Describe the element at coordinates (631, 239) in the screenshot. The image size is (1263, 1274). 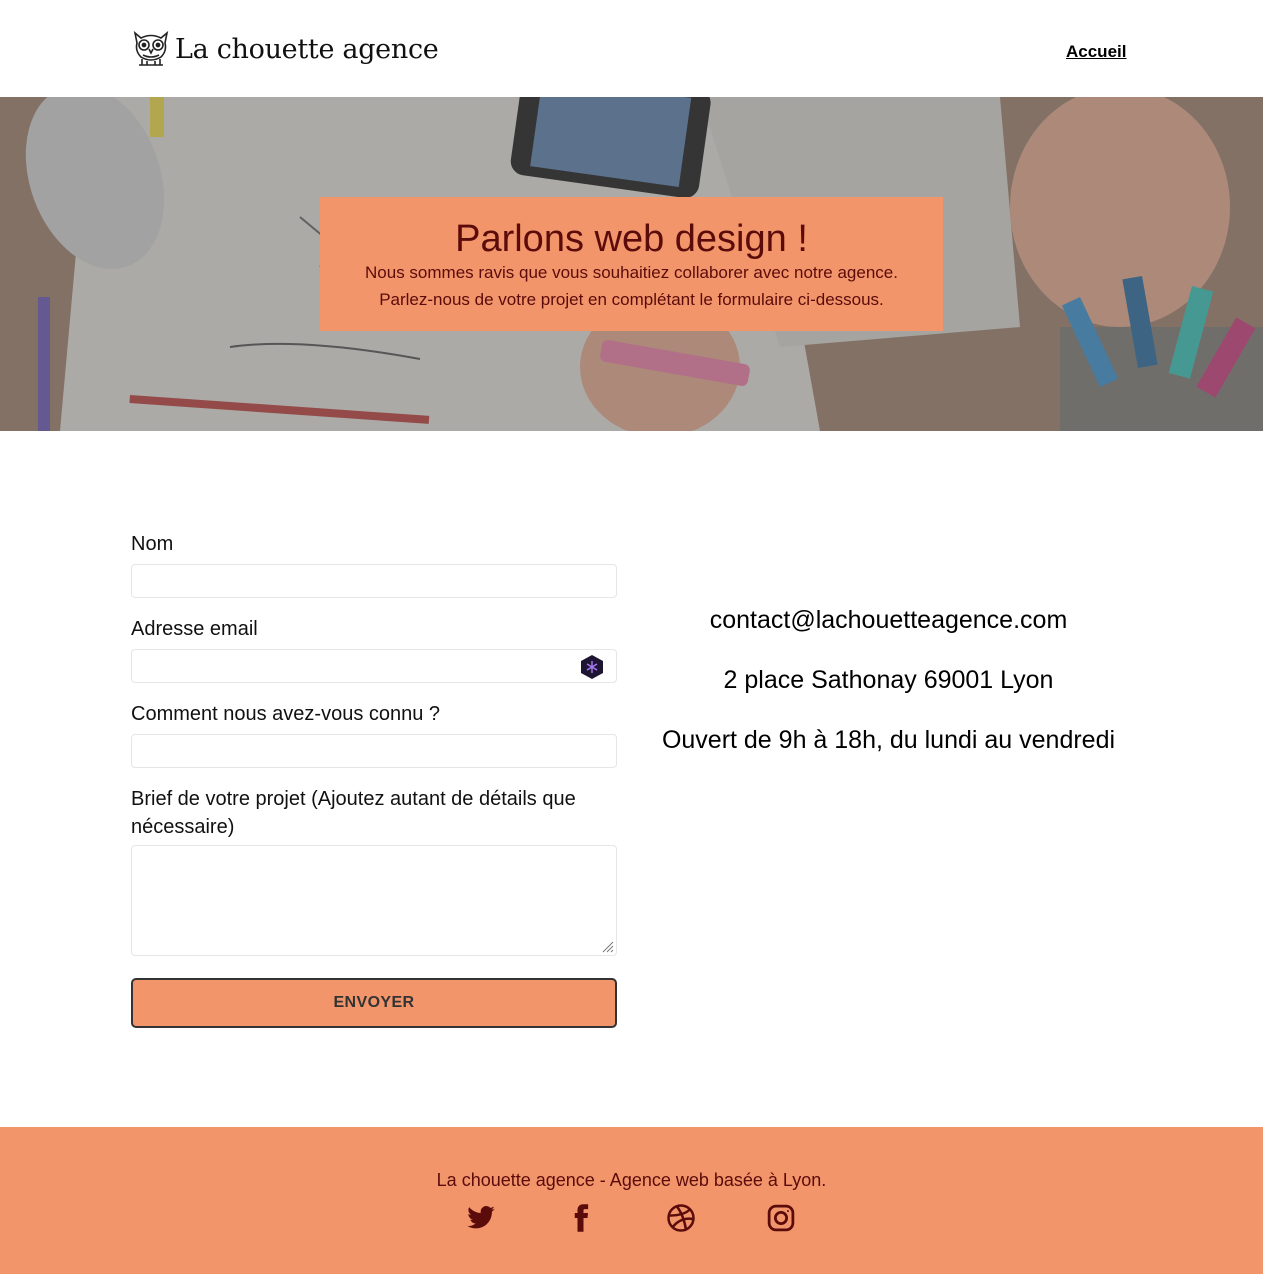
I see `page-title: Parlons web design !` at that location.